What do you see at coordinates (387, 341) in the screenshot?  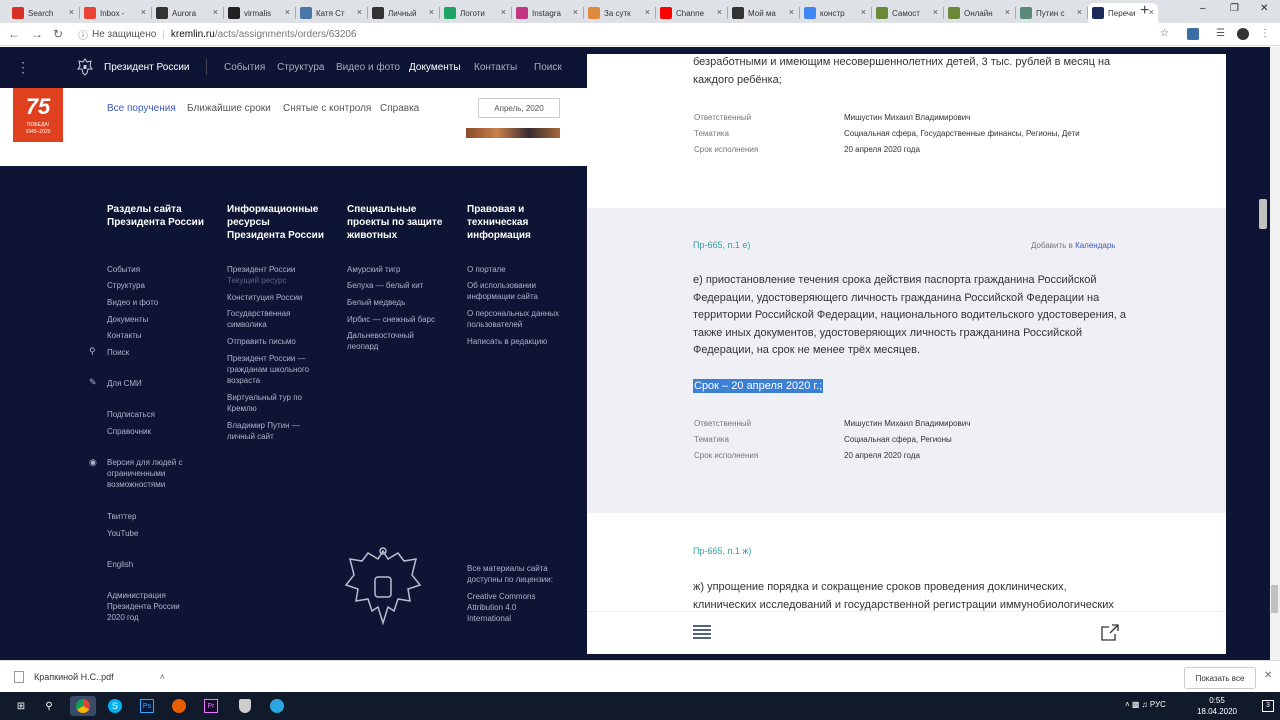 I see `footer-link-far-east-leopard: Дальневосточный леопард` at bounding box center [387, 341].